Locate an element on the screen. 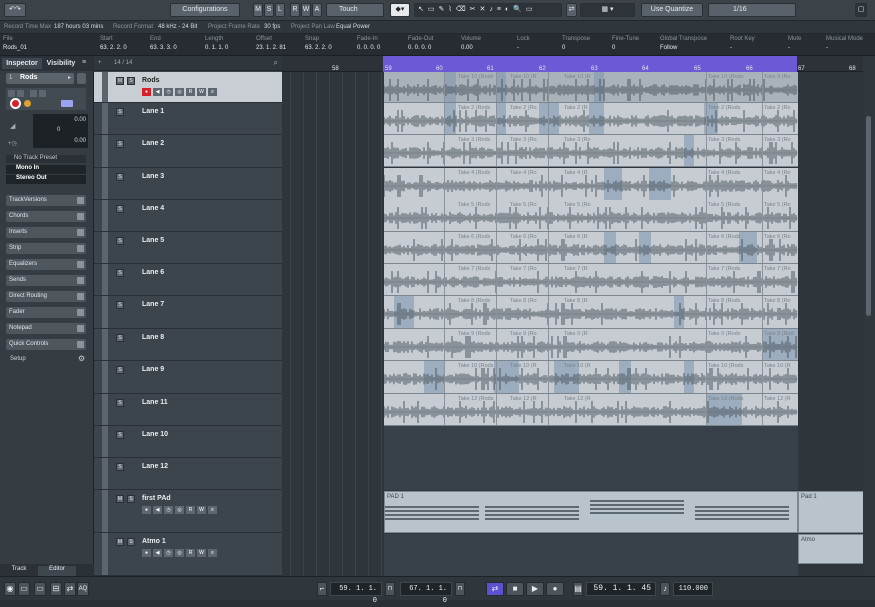  setup-gear-icon: ⚙ is located at coordinates (81, 358).